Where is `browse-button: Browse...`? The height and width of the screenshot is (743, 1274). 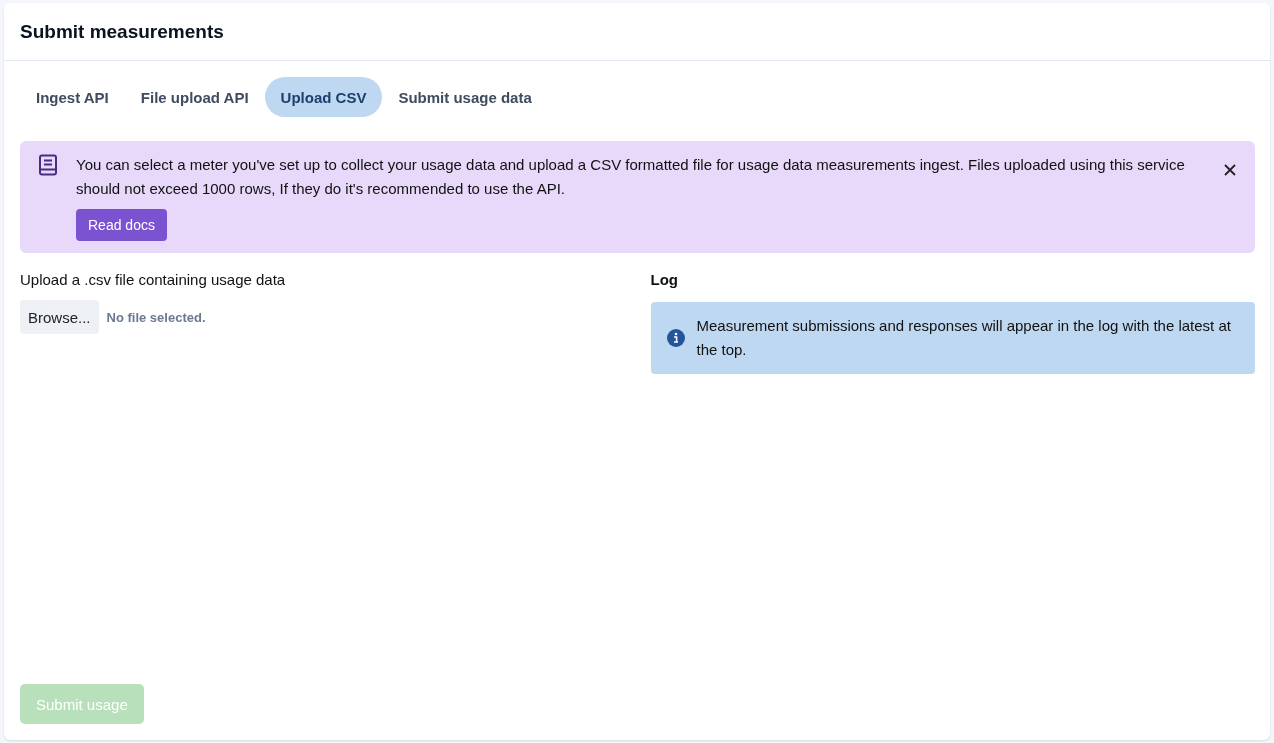
browse-button: Browse... is located at coordinates (59, 317).